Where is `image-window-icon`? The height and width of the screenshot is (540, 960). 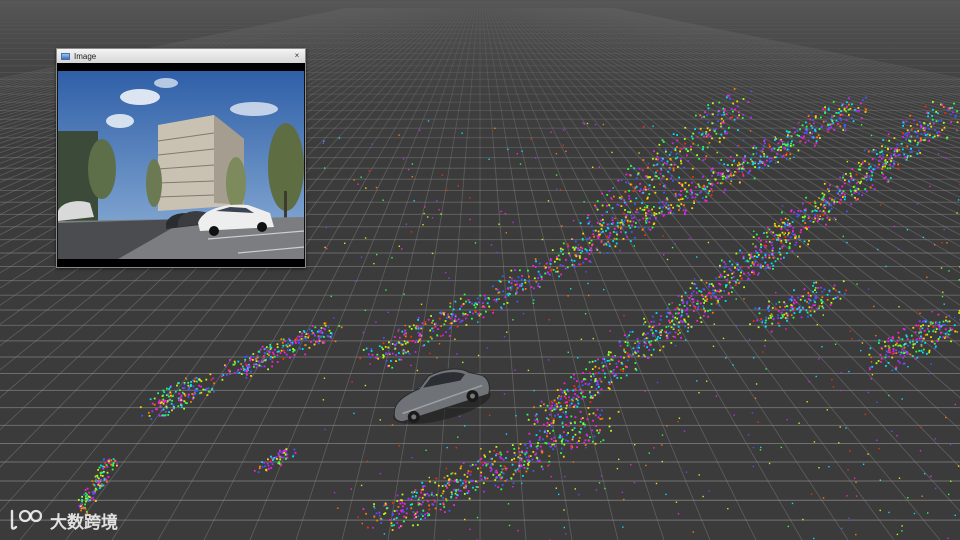 image-window-icon is located at coordinates (65, 56).